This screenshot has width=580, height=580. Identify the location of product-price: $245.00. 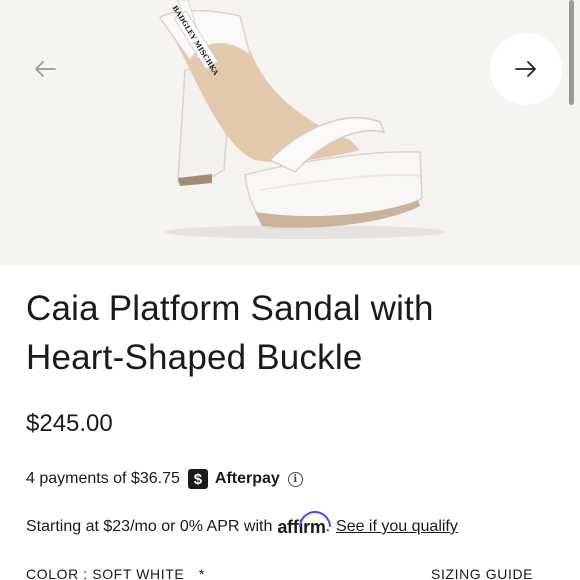
(69, 423).